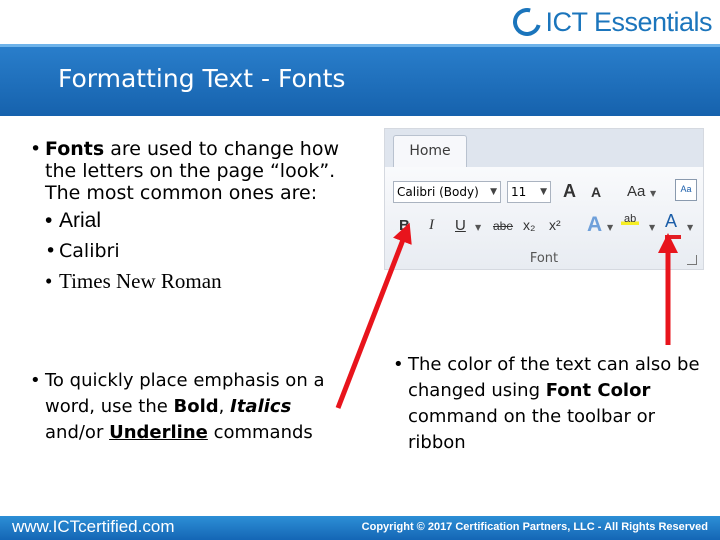 The width and height of the screenshot is (720, 540). I want to click on page-title: Formatting Text - Fonts, so click(202, 78).